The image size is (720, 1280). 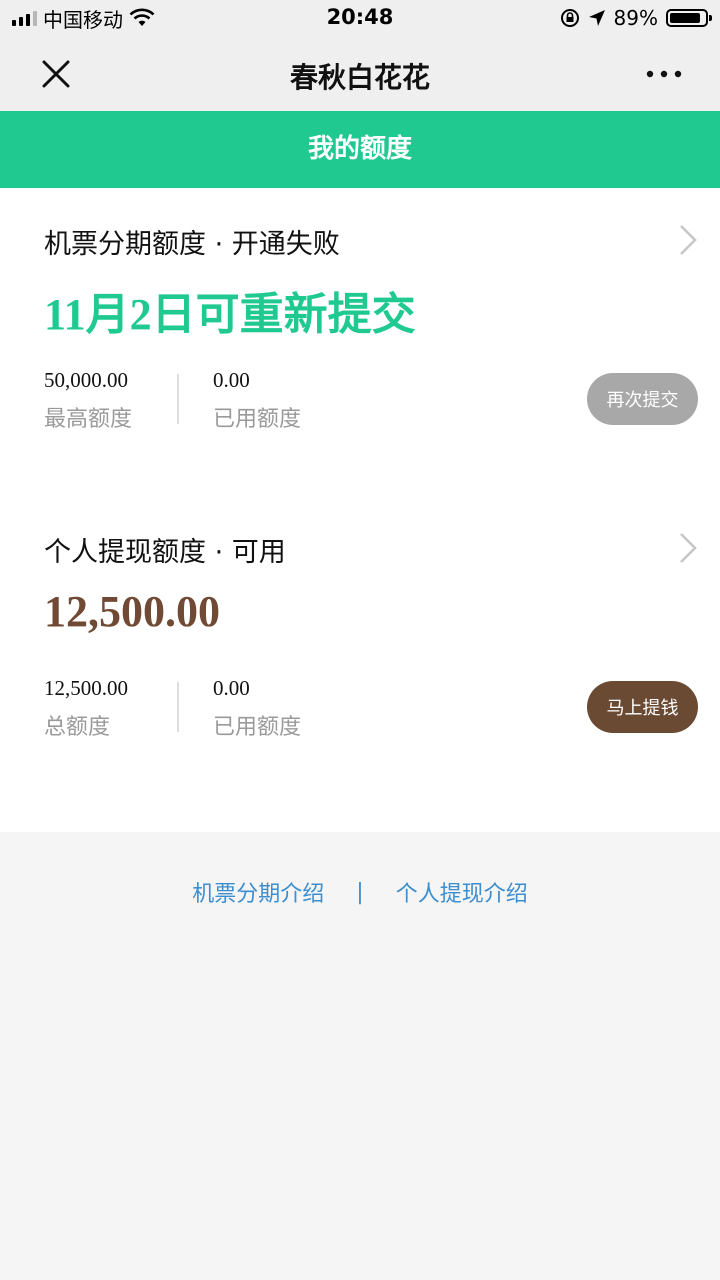 I want to click on ticket-installment-intro-link: 机票分期介绍, so click(x=258, y=892).